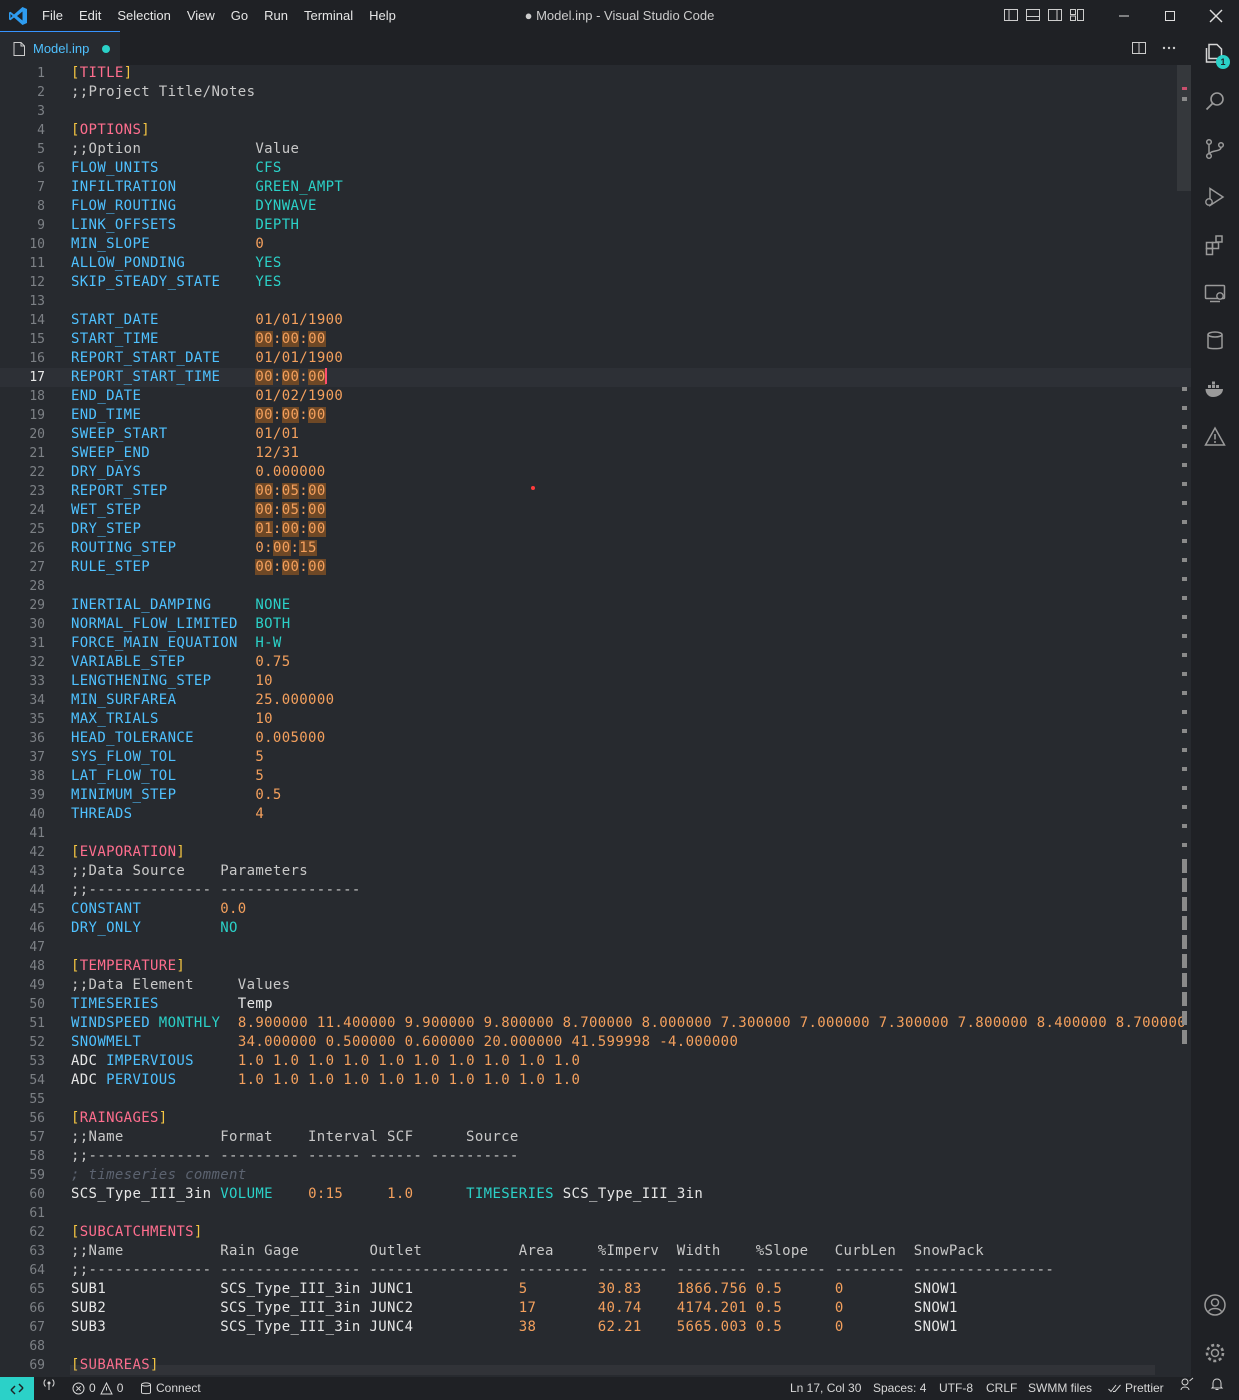 Image resolution: width=1239 pixels, height=1400 pixels. What do you see at coordinates (17, 1388) in the screenshot?
I see `remote-indicator-button` at bounding box center [17, 1388].